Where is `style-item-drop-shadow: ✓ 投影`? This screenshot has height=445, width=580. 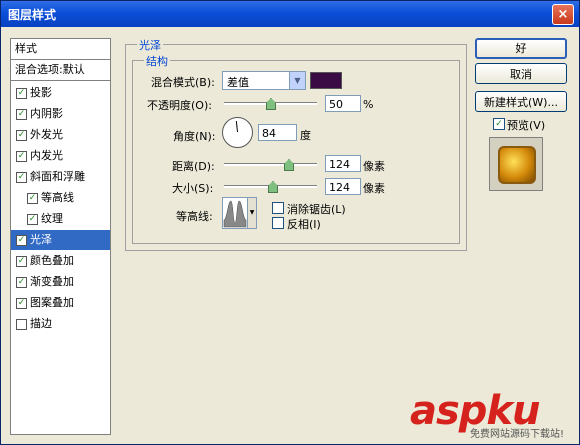 style-item-drop-shadow: ✓ 投影 is located at coordinates (60, 93).